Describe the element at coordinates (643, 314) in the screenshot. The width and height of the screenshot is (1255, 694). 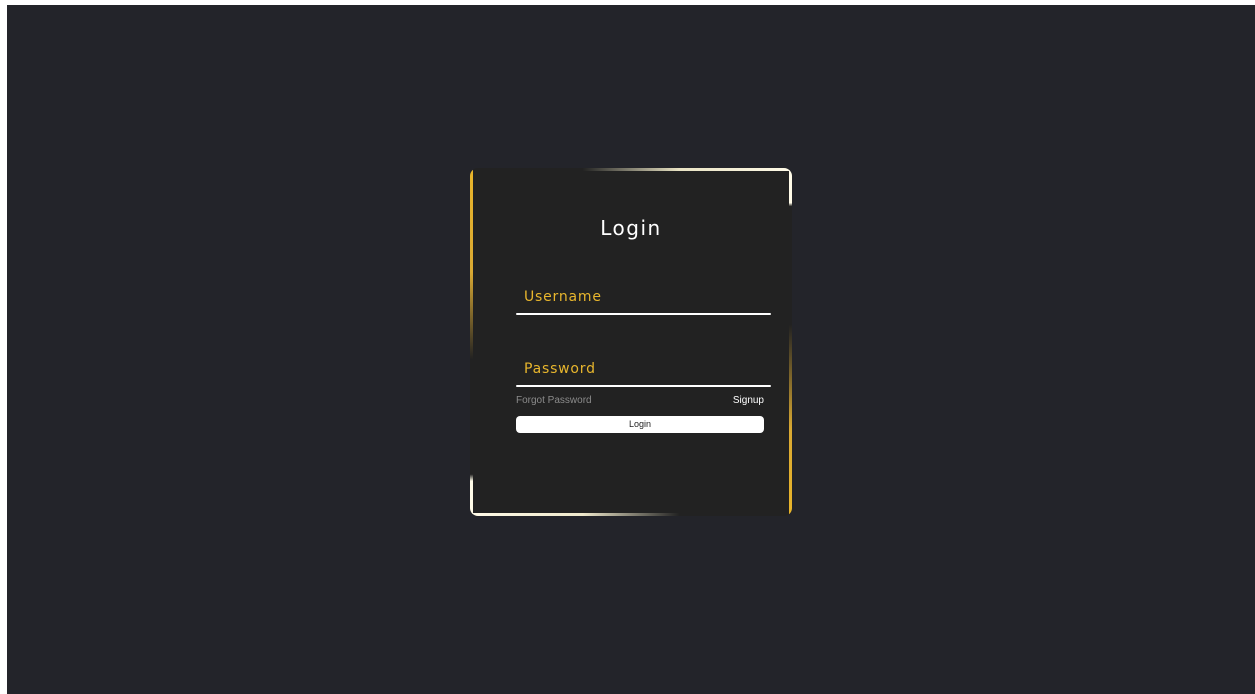
I see `username-underline` at that location.